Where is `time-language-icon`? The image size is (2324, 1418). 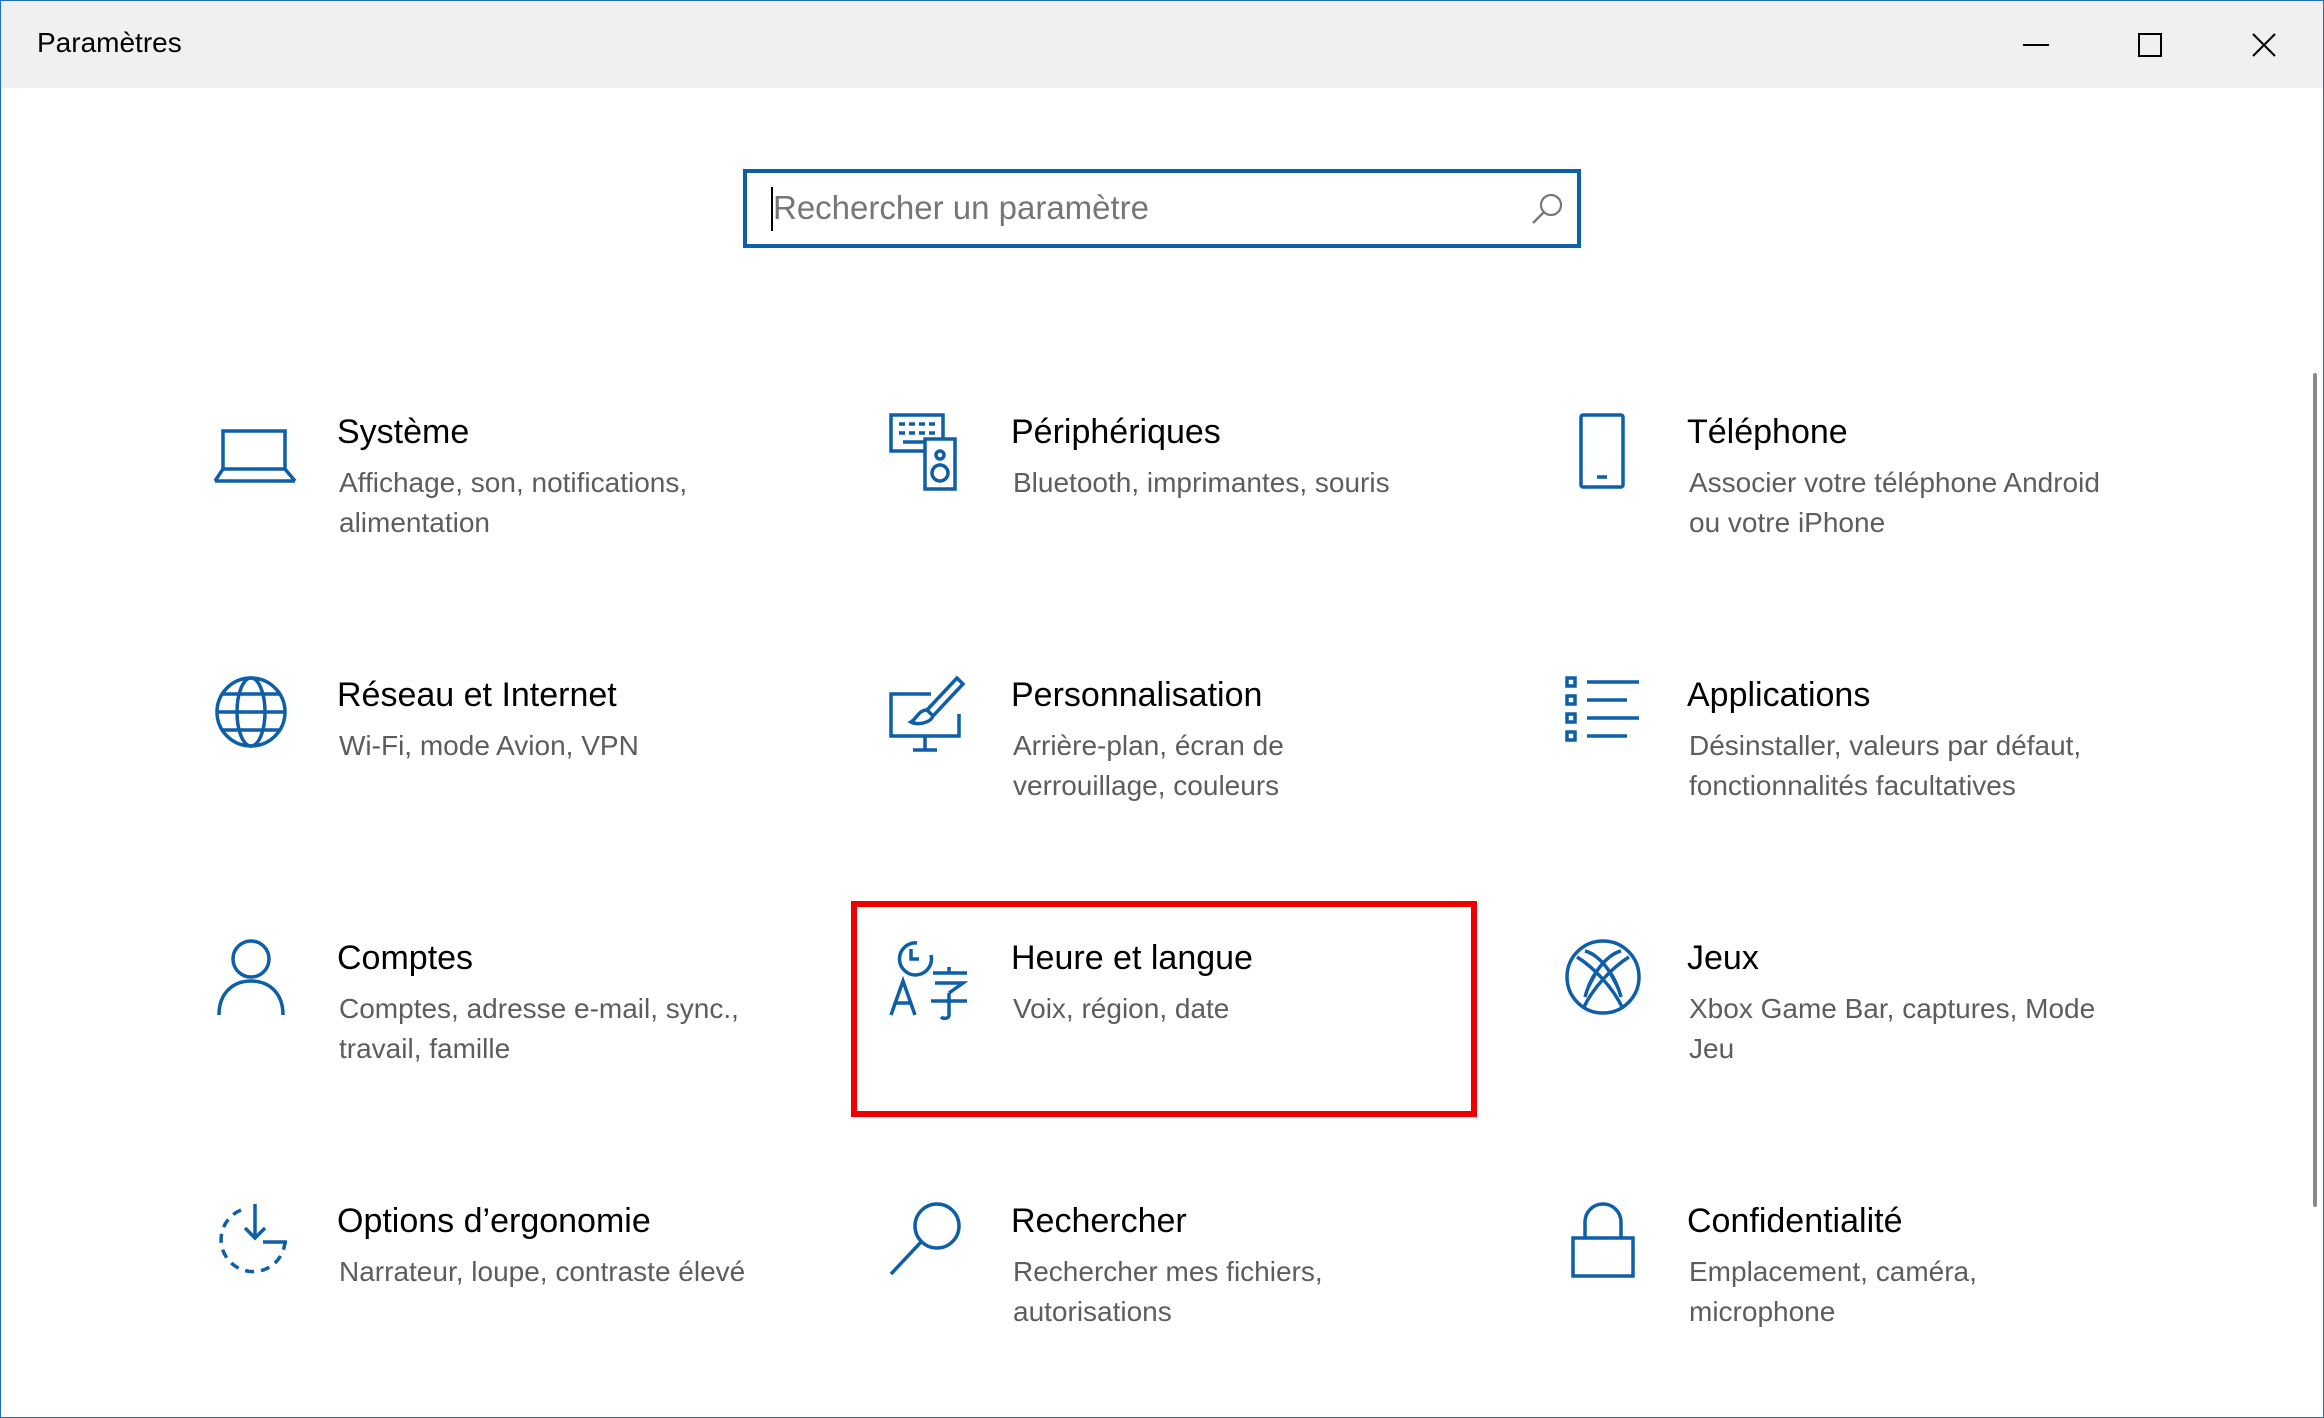
time-language-icon is located at coordinates (929, 979).